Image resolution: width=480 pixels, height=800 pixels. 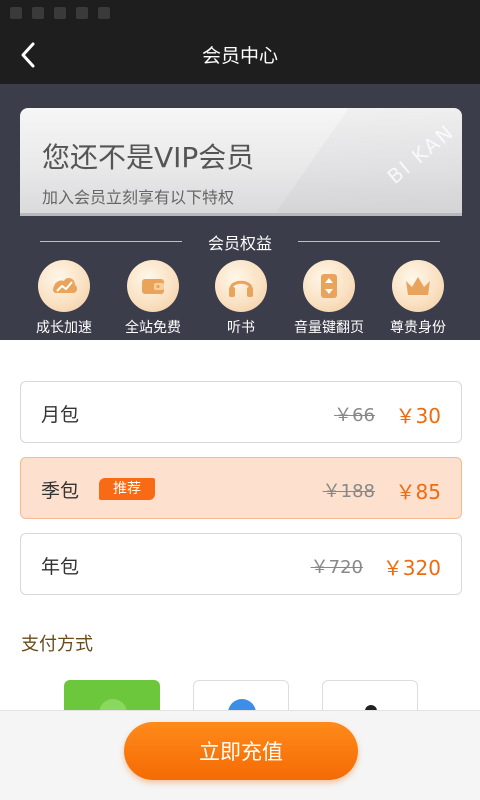 I want to click on growth-chart-icon, so click(x=64, y=286).